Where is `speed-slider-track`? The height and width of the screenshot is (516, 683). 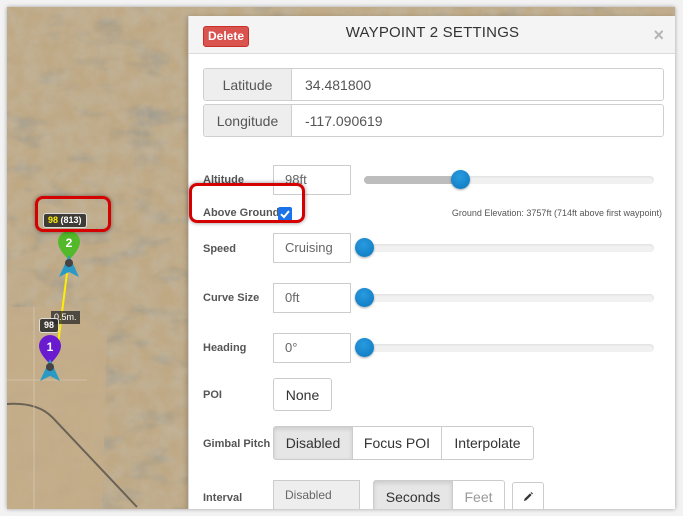
speed-slider-track is located at coordinates (509, 248).